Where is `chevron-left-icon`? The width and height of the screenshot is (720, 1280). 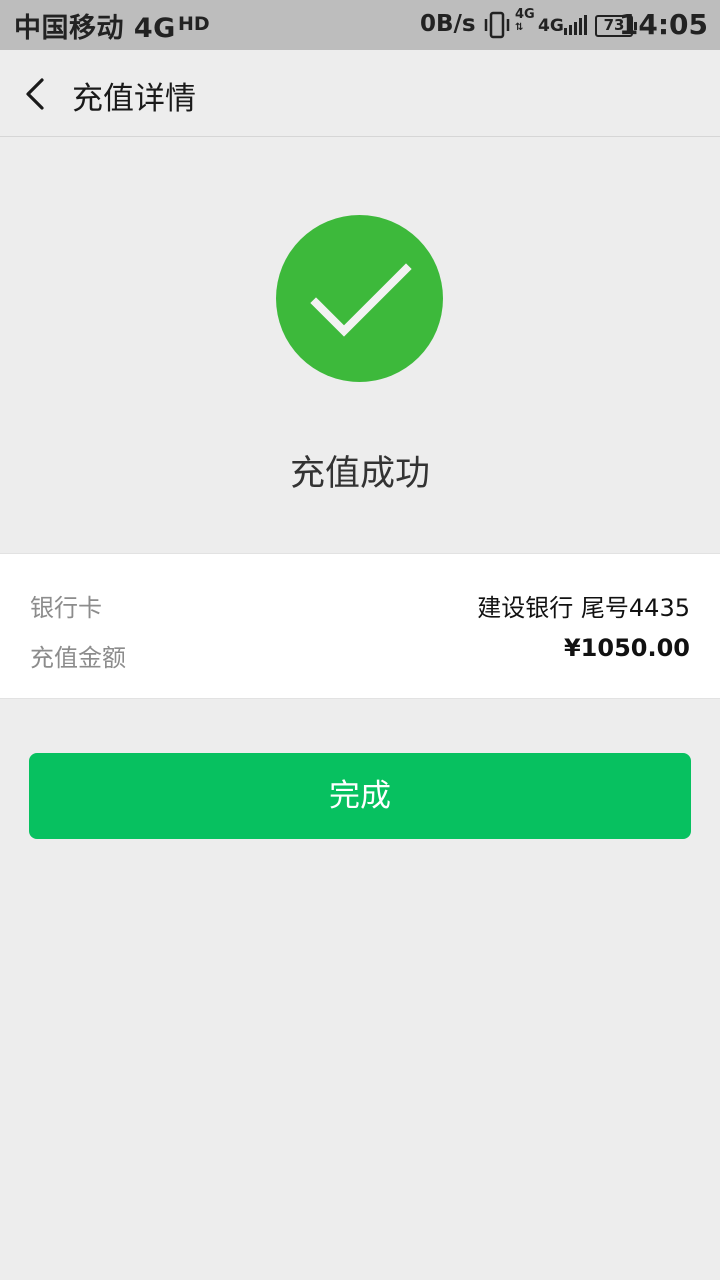 chevron-left-icon is located at coordinates (35, 94).